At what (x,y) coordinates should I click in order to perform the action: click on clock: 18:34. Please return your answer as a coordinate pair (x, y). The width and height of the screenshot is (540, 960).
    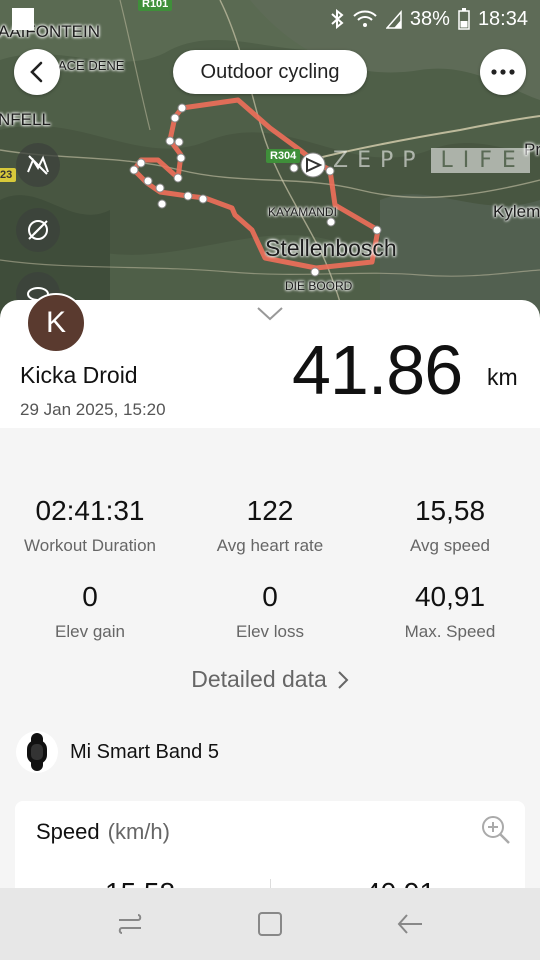
    Looking at the image, I should click on (502, 18).